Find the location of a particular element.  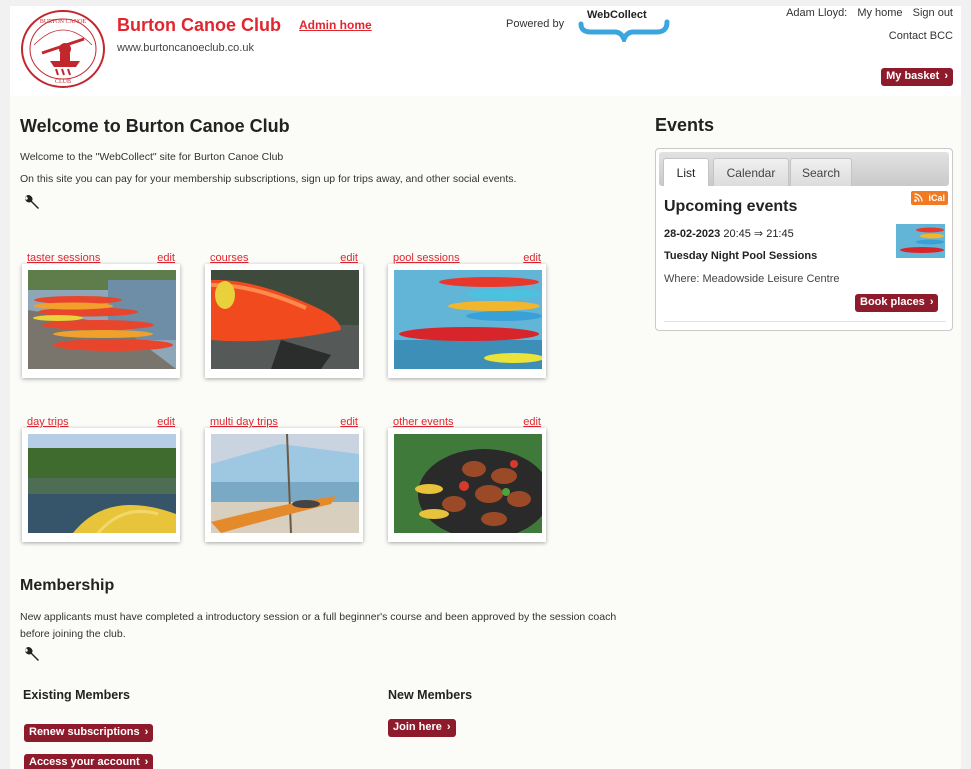

new-members-title: New Members is located at coordinates (430, 695).